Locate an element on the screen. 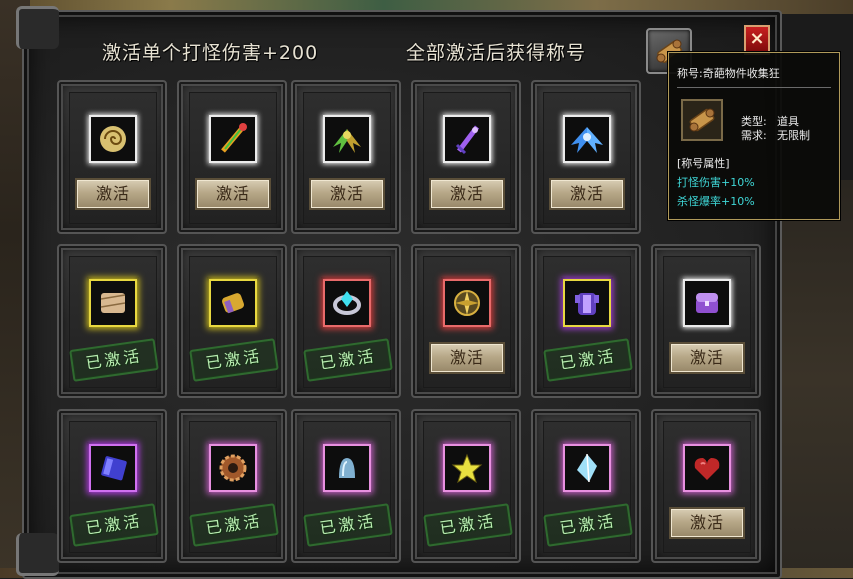  tooltip-attribute-droprate: 杀怪爆率+10% is located at coordinates (716, 201).